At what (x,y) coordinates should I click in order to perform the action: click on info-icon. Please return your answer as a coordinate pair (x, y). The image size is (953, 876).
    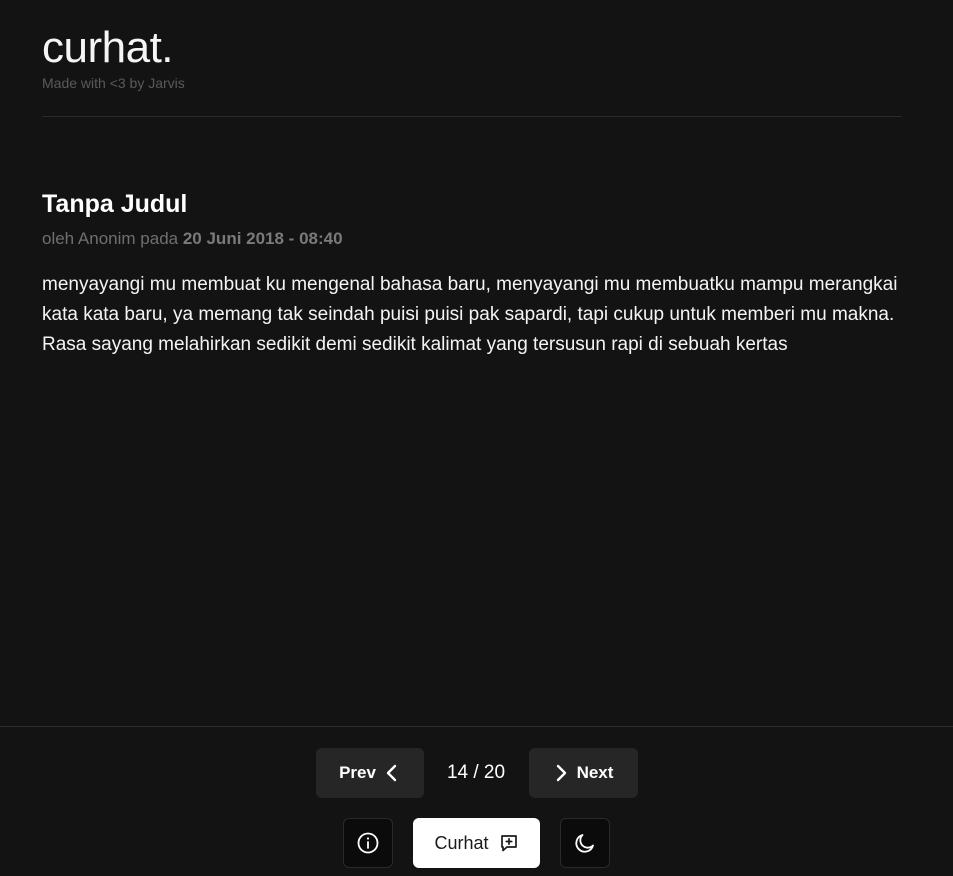
    Looking at the image, I should click on (368, 843).